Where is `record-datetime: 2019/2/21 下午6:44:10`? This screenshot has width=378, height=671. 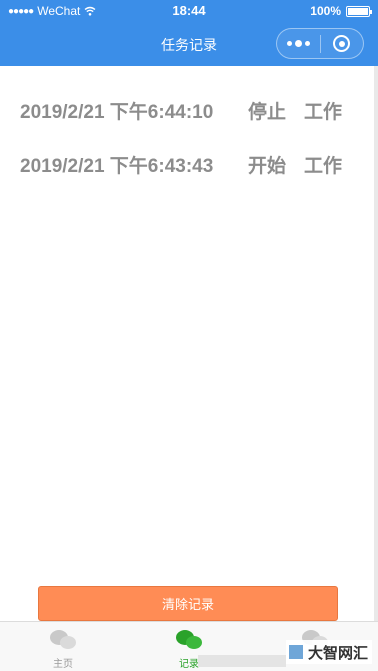
record-datetime: 2019/2/21 下午6:44:10 is located at coordinates (117, 112).